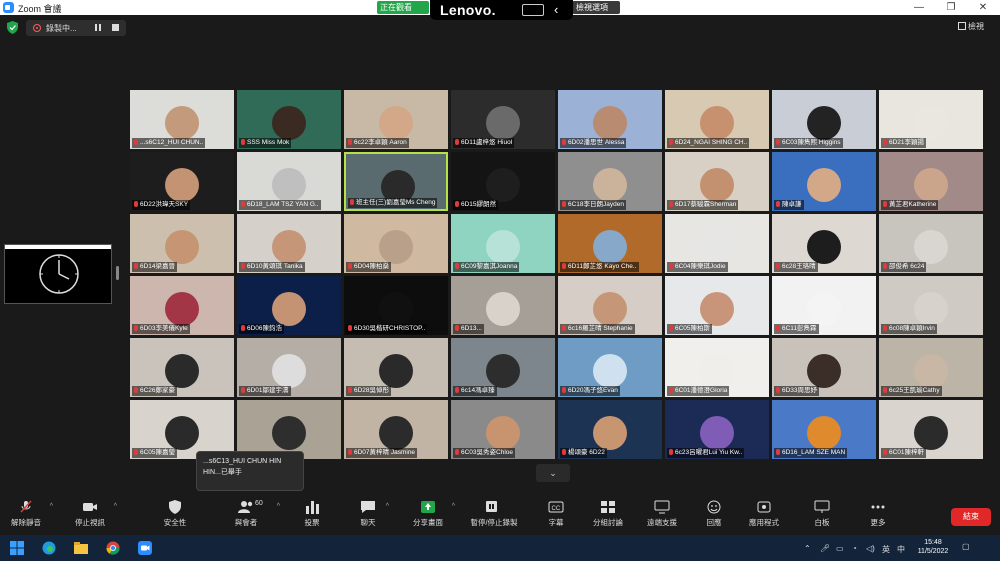 The image size is (1000, 561). I want to click on participant-tile: 6c23呂曜君Lui Yiu Kw.., so click(717, 429).